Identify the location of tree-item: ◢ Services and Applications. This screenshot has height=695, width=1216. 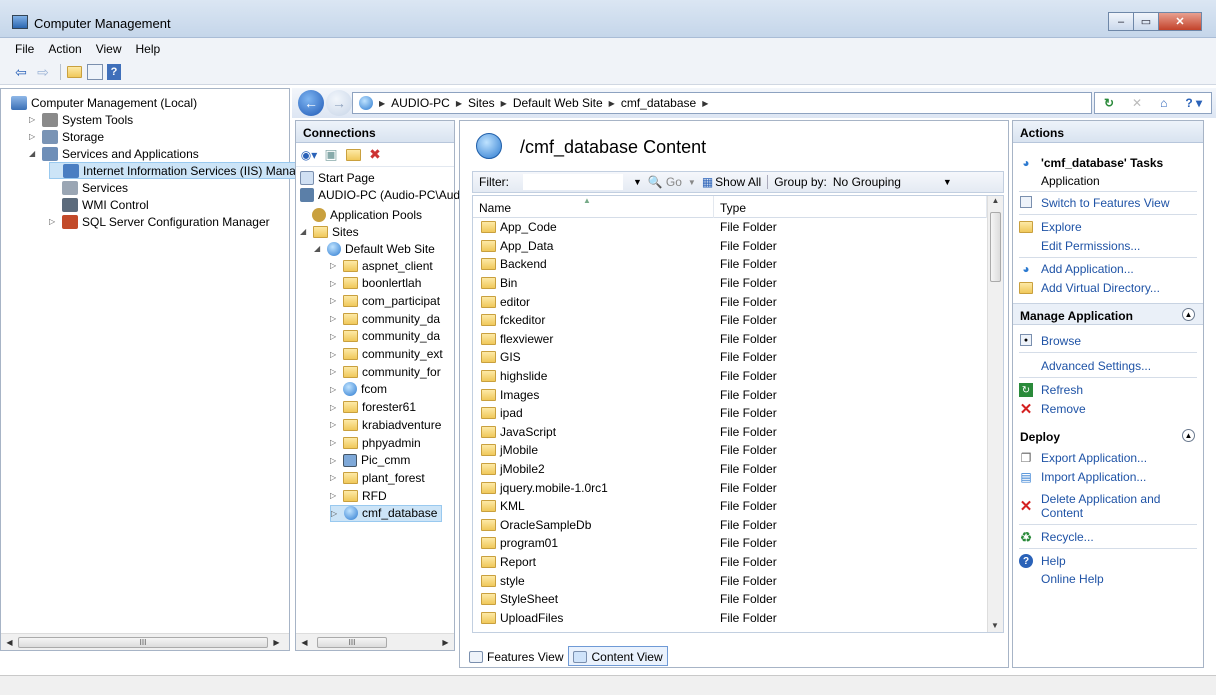
(114, 153).